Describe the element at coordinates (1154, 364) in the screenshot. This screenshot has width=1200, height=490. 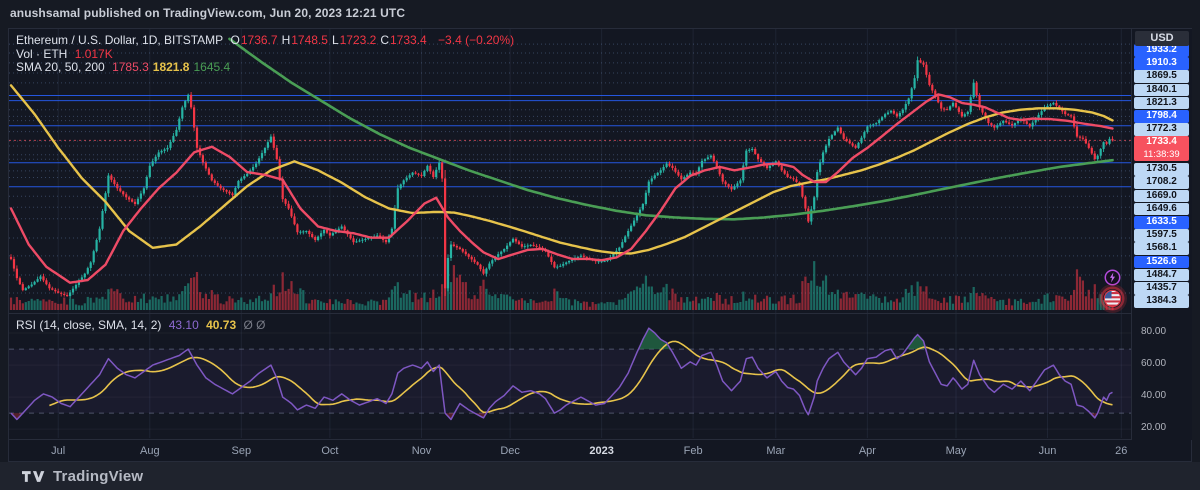
I see `rsi-axis-tick: 60.00` at that location.